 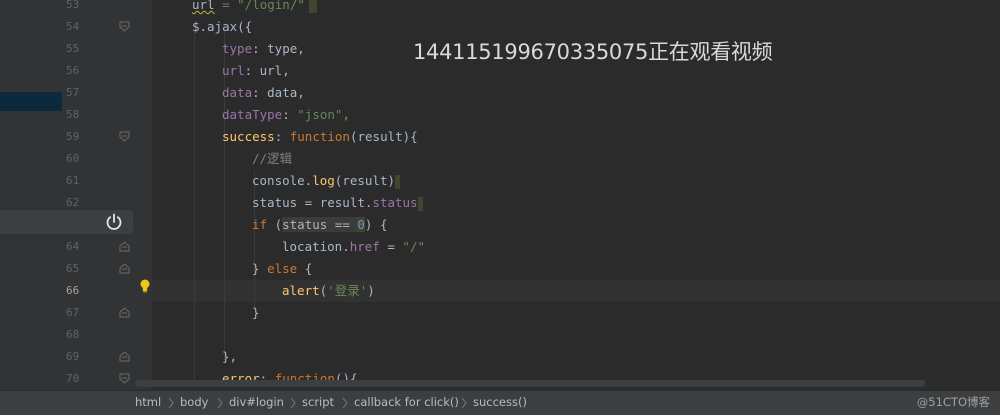 I want to click on code-line-56: url: url,, so click(x=256, y=71).